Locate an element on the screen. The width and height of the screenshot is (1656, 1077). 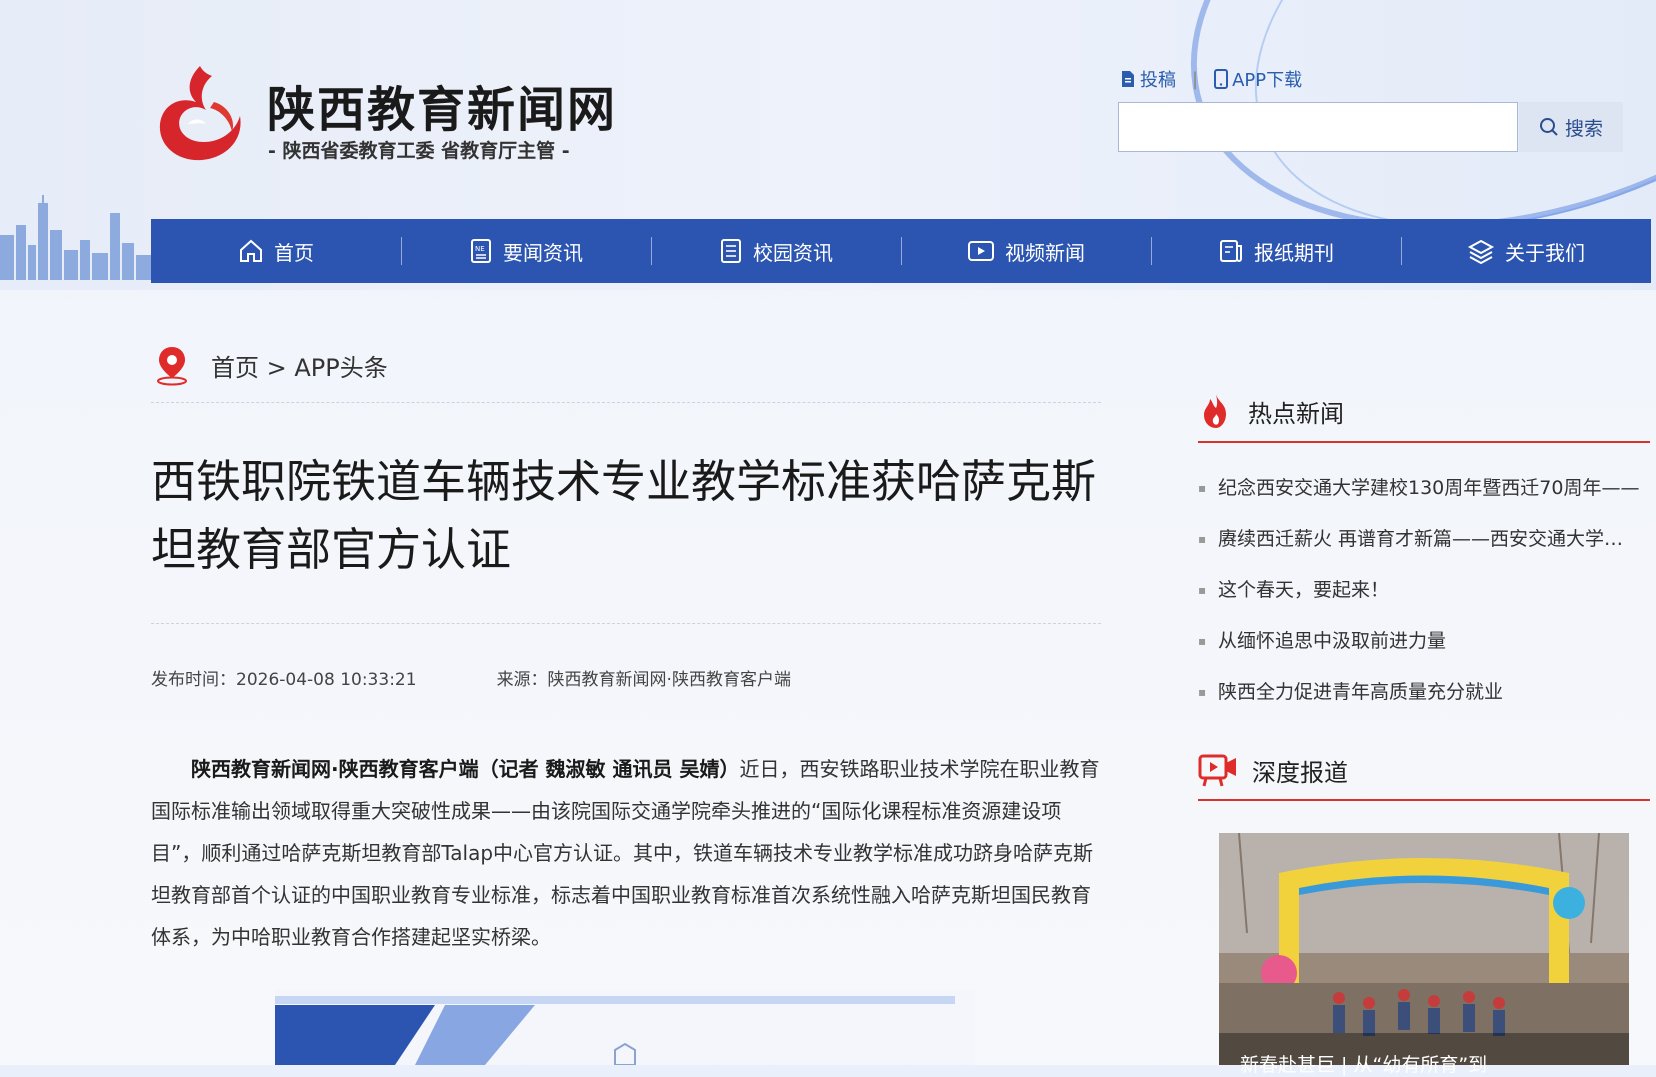
list-item: 从缅怀追思中汲取前进力量 is located at coordinates (1424, 648).